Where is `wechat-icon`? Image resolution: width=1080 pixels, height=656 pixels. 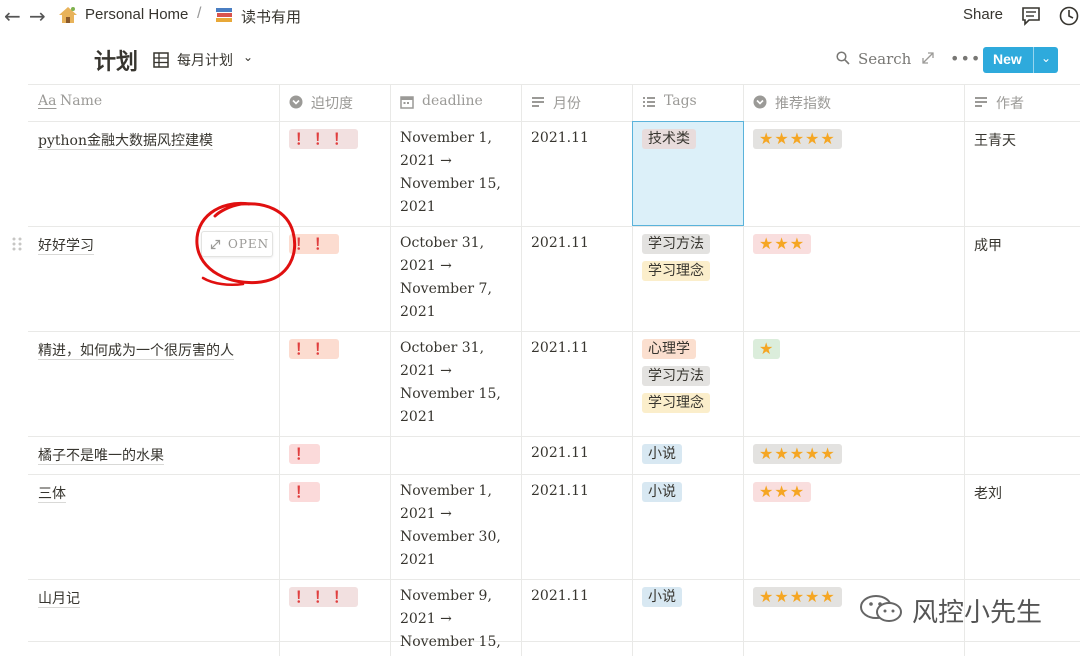
wechat-icon is located at coordinates (881, 608).